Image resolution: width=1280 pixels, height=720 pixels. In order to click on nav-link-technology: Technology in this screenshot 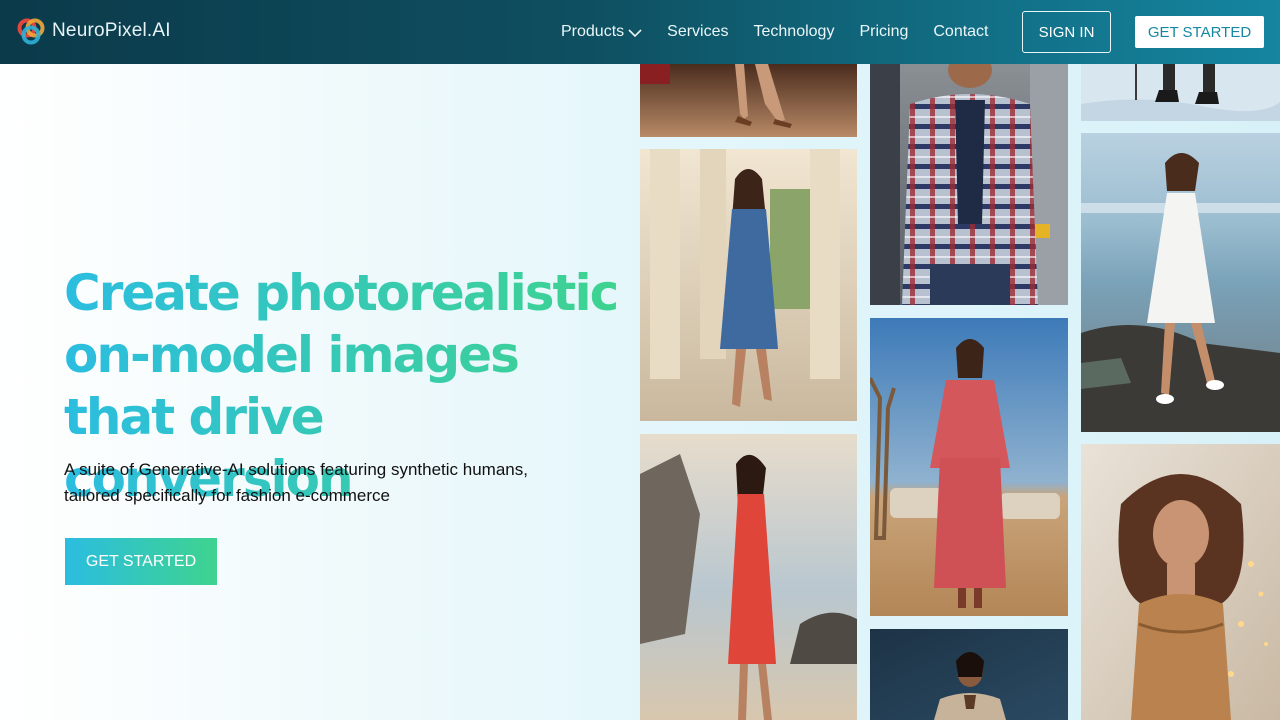, I will do `click(794, 32)`.